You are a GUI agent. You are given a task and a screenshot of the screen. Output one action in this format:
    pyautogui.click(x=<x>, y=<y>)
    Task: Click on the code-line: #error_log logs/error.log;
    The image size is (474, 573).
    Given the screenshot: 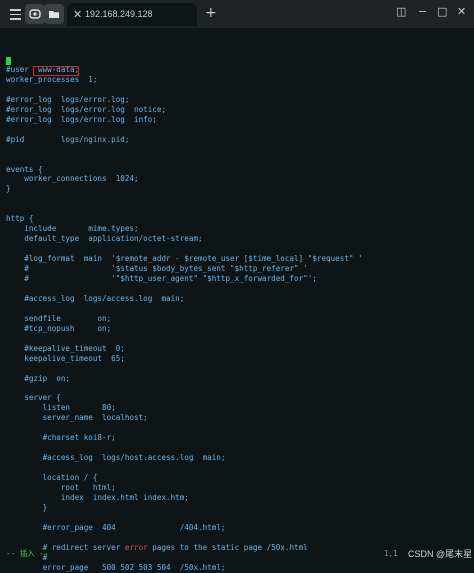 What is the action you would take?
    pyautogui.click(x=68, y=99)
    